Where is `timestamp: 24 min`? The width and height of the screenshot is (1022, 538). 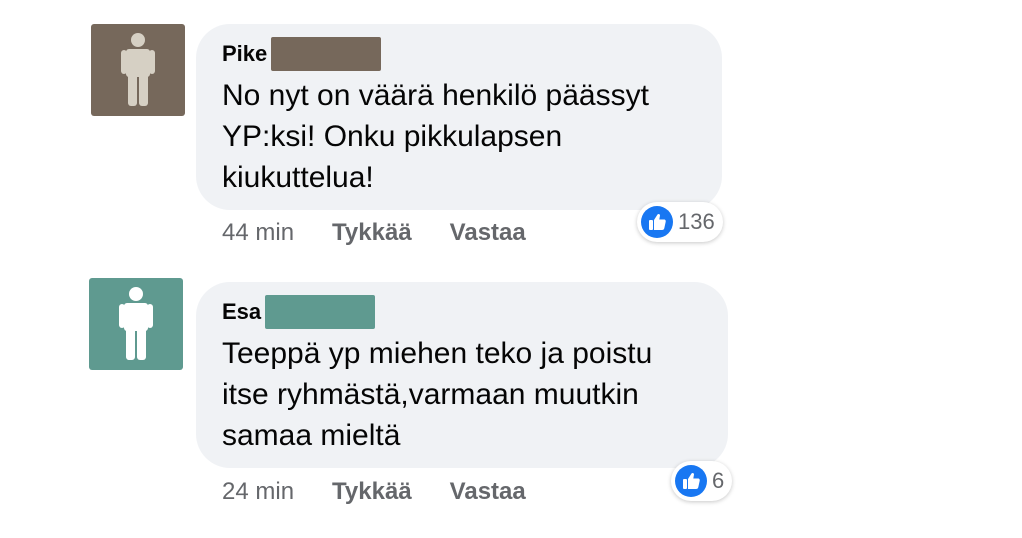
timestamp: 24 min is located at coordinates (258, 492).